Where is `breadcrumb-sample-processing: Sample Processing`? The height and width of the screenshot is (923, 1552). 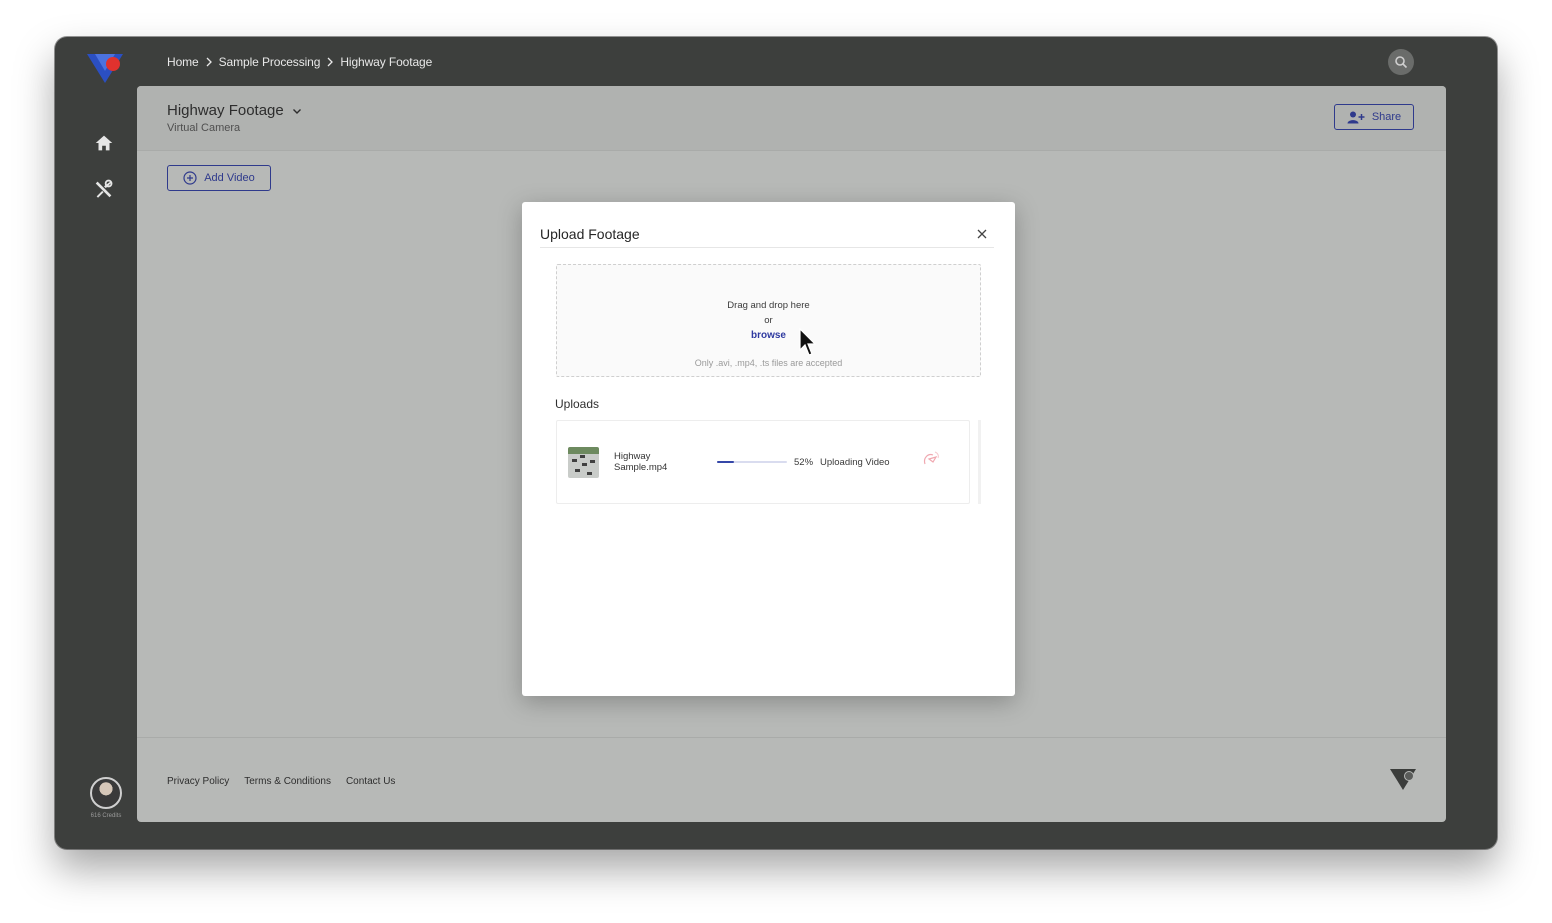
breadcrumb-sample-processing: Sample Processing is located at coordinates (270, 62).